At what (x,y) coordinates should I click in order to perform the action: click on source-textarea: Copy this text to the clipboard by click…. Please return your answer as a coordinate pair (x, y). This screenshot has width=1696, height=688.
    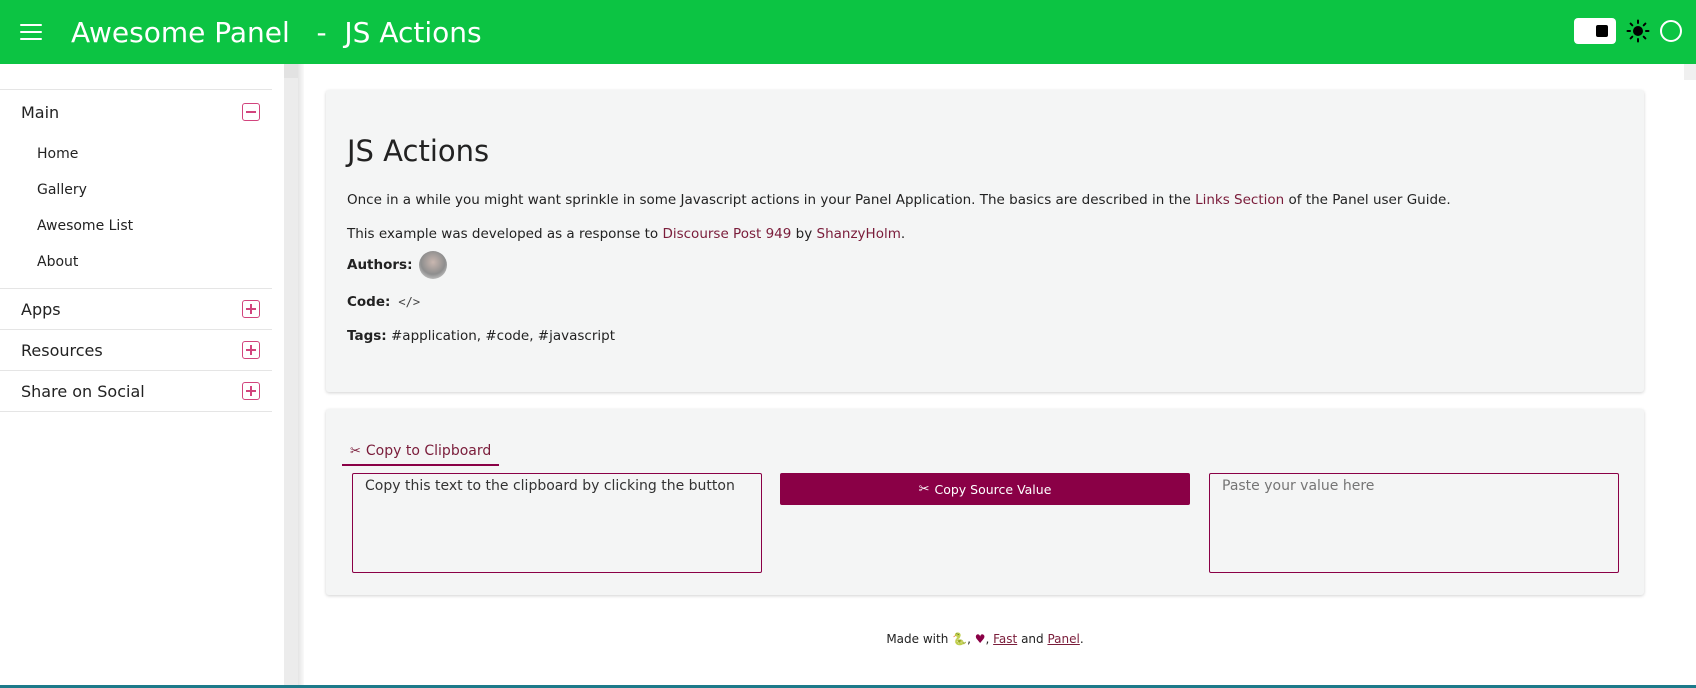
    Looking at the image, I should click on (557, 523).